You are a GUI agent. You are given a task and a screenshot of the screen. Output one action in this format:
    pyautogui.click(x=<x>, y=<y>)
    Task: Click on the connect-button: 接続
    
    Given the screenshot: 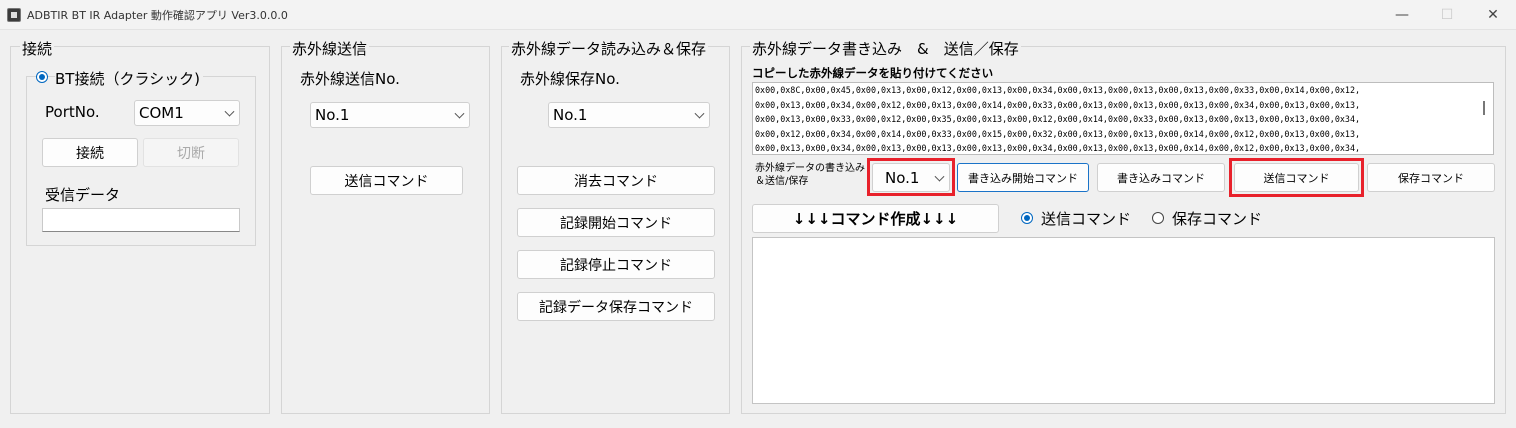 What is the action you would take?
    pyautogui.click(x=90, y=152)
    